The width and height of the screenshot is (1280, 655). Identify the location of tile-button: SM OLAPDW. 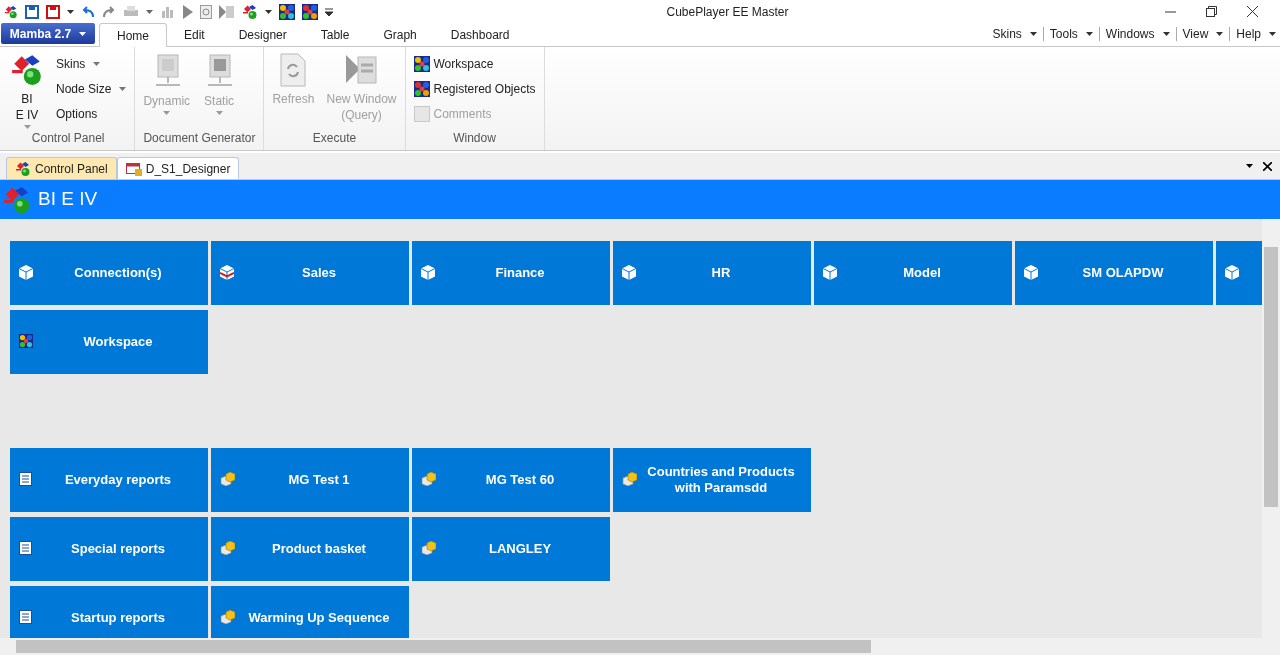
(1114, 273).